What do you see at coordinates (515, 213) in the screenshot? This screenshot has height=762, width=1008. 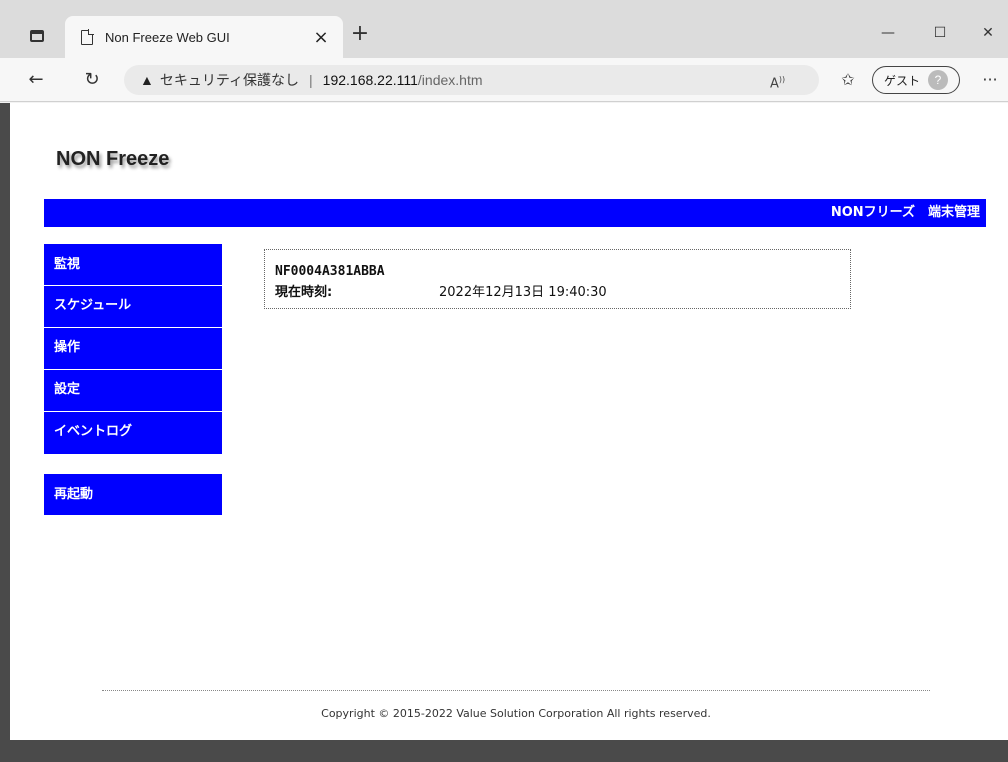 I see `header-bar: NONフリーズ 端末管理` at bounding box center [515, 213].